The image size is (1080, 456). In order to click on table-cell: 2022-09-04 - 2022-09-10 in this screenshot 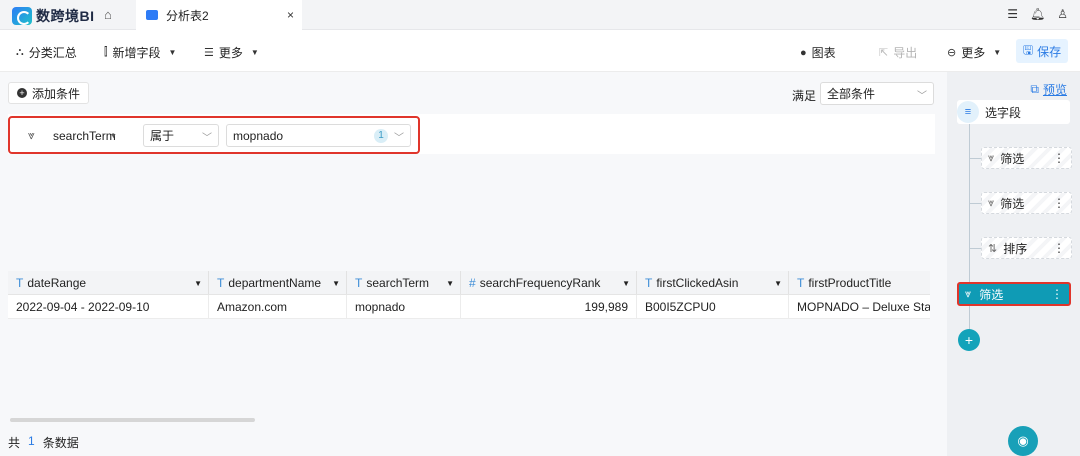, I will do `click(108, 306)`.